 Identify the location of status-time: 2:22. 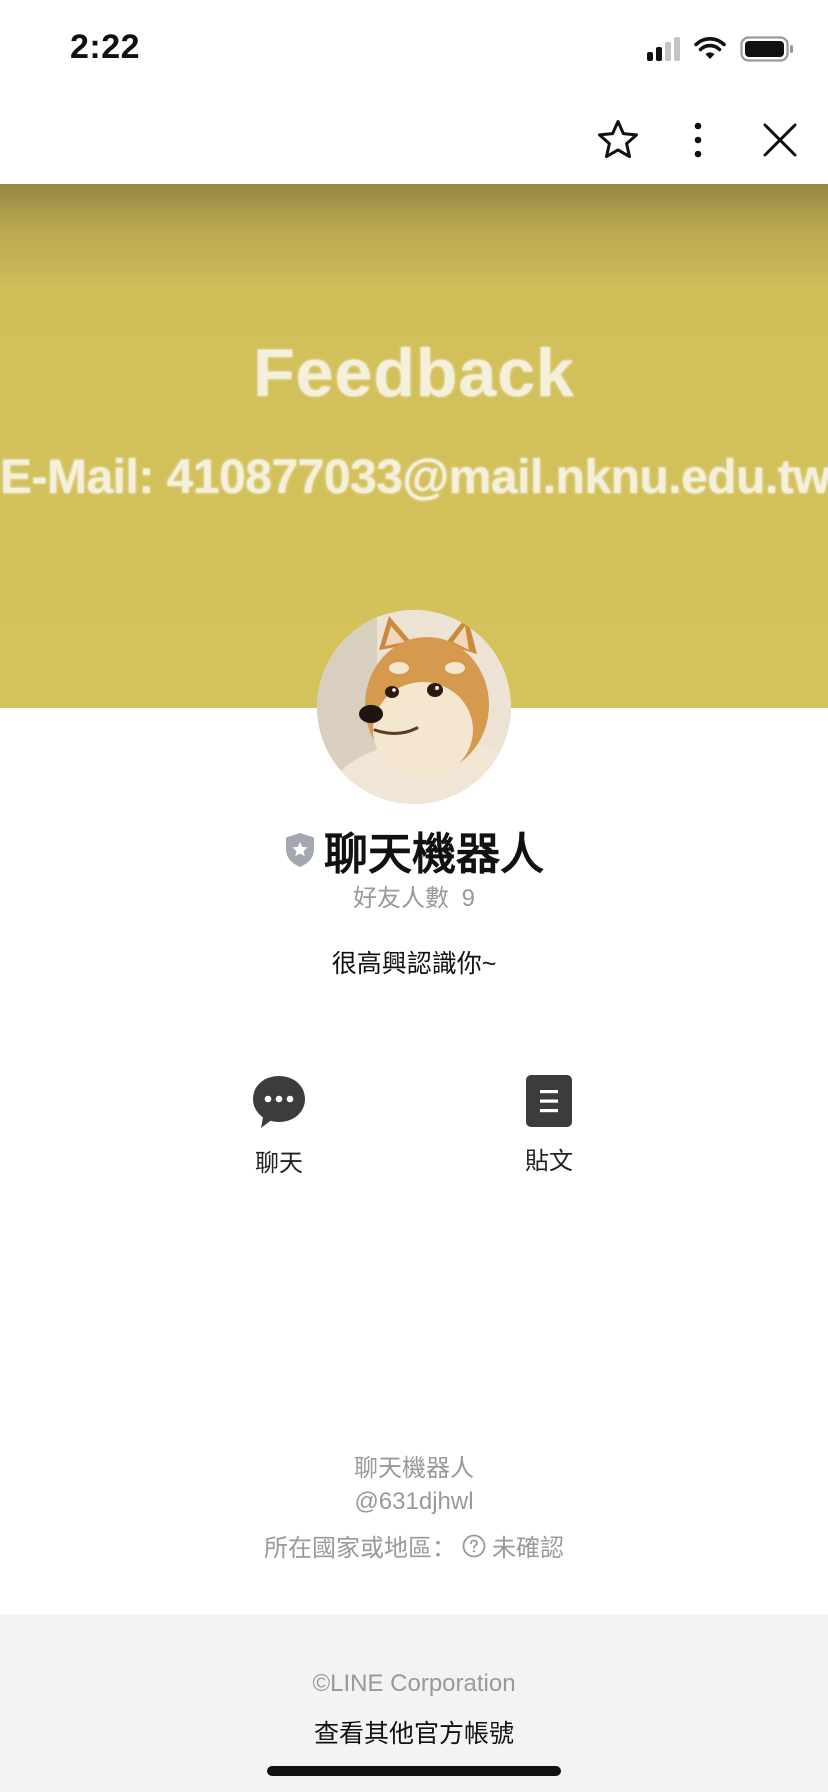
(105, 47).